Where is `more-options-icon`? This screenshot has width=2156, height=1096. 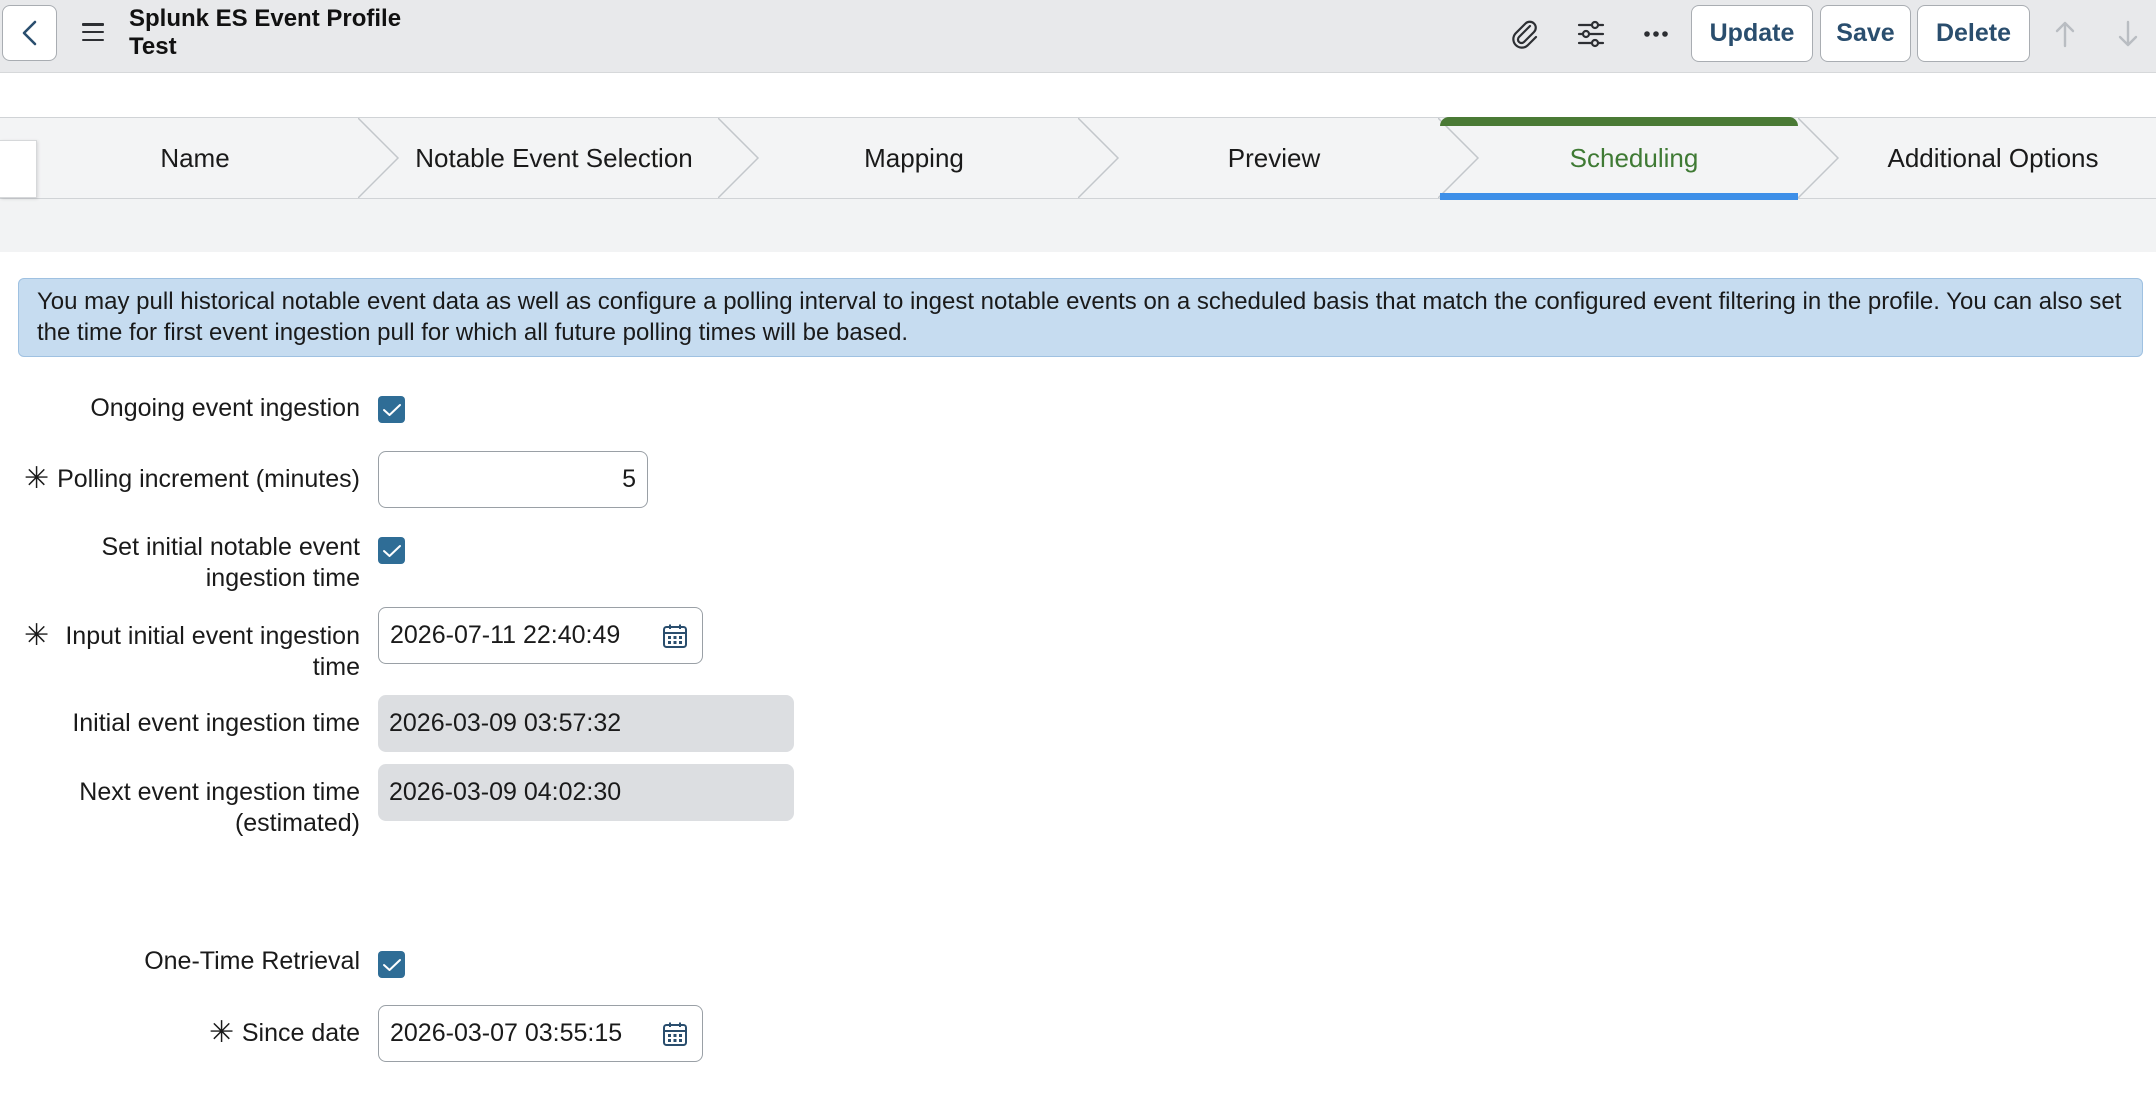 more-options-icon is located at coordinates (1656, 34).